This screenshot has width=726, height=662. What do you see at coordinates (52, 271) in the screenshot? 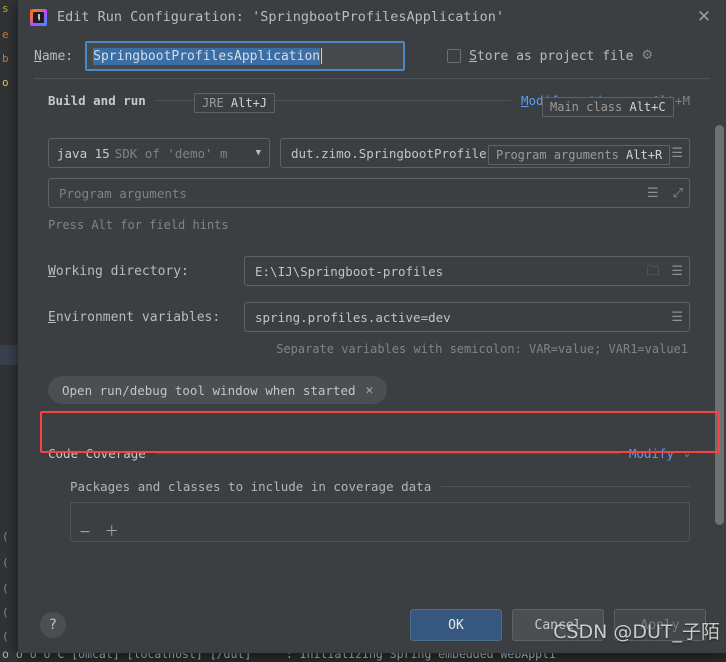
I see `wd-label-mnemonic: W` at bounding box center [52, 271].